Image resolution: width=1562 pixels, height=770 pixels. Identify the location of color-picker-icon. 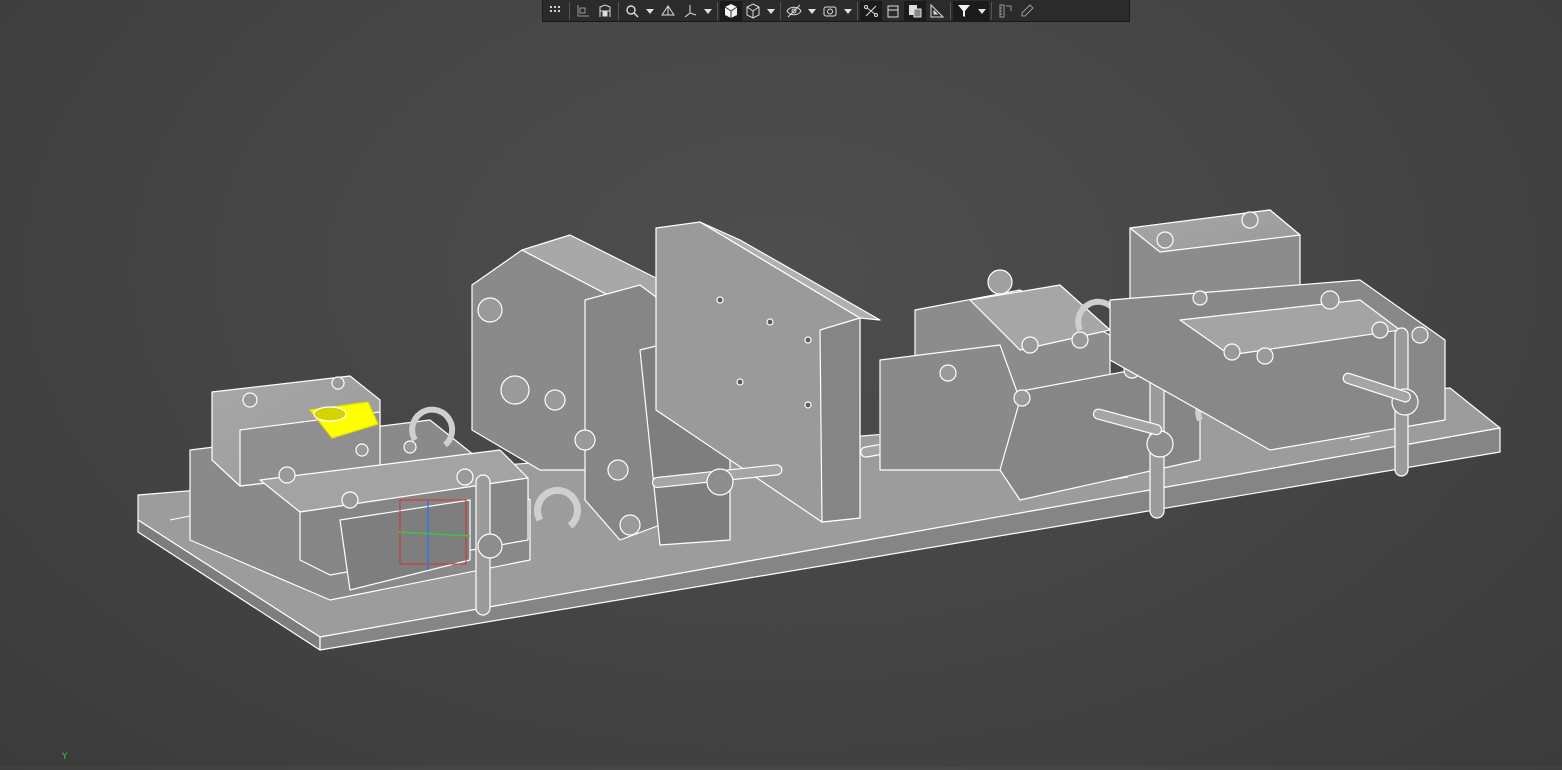
(1027, 11).